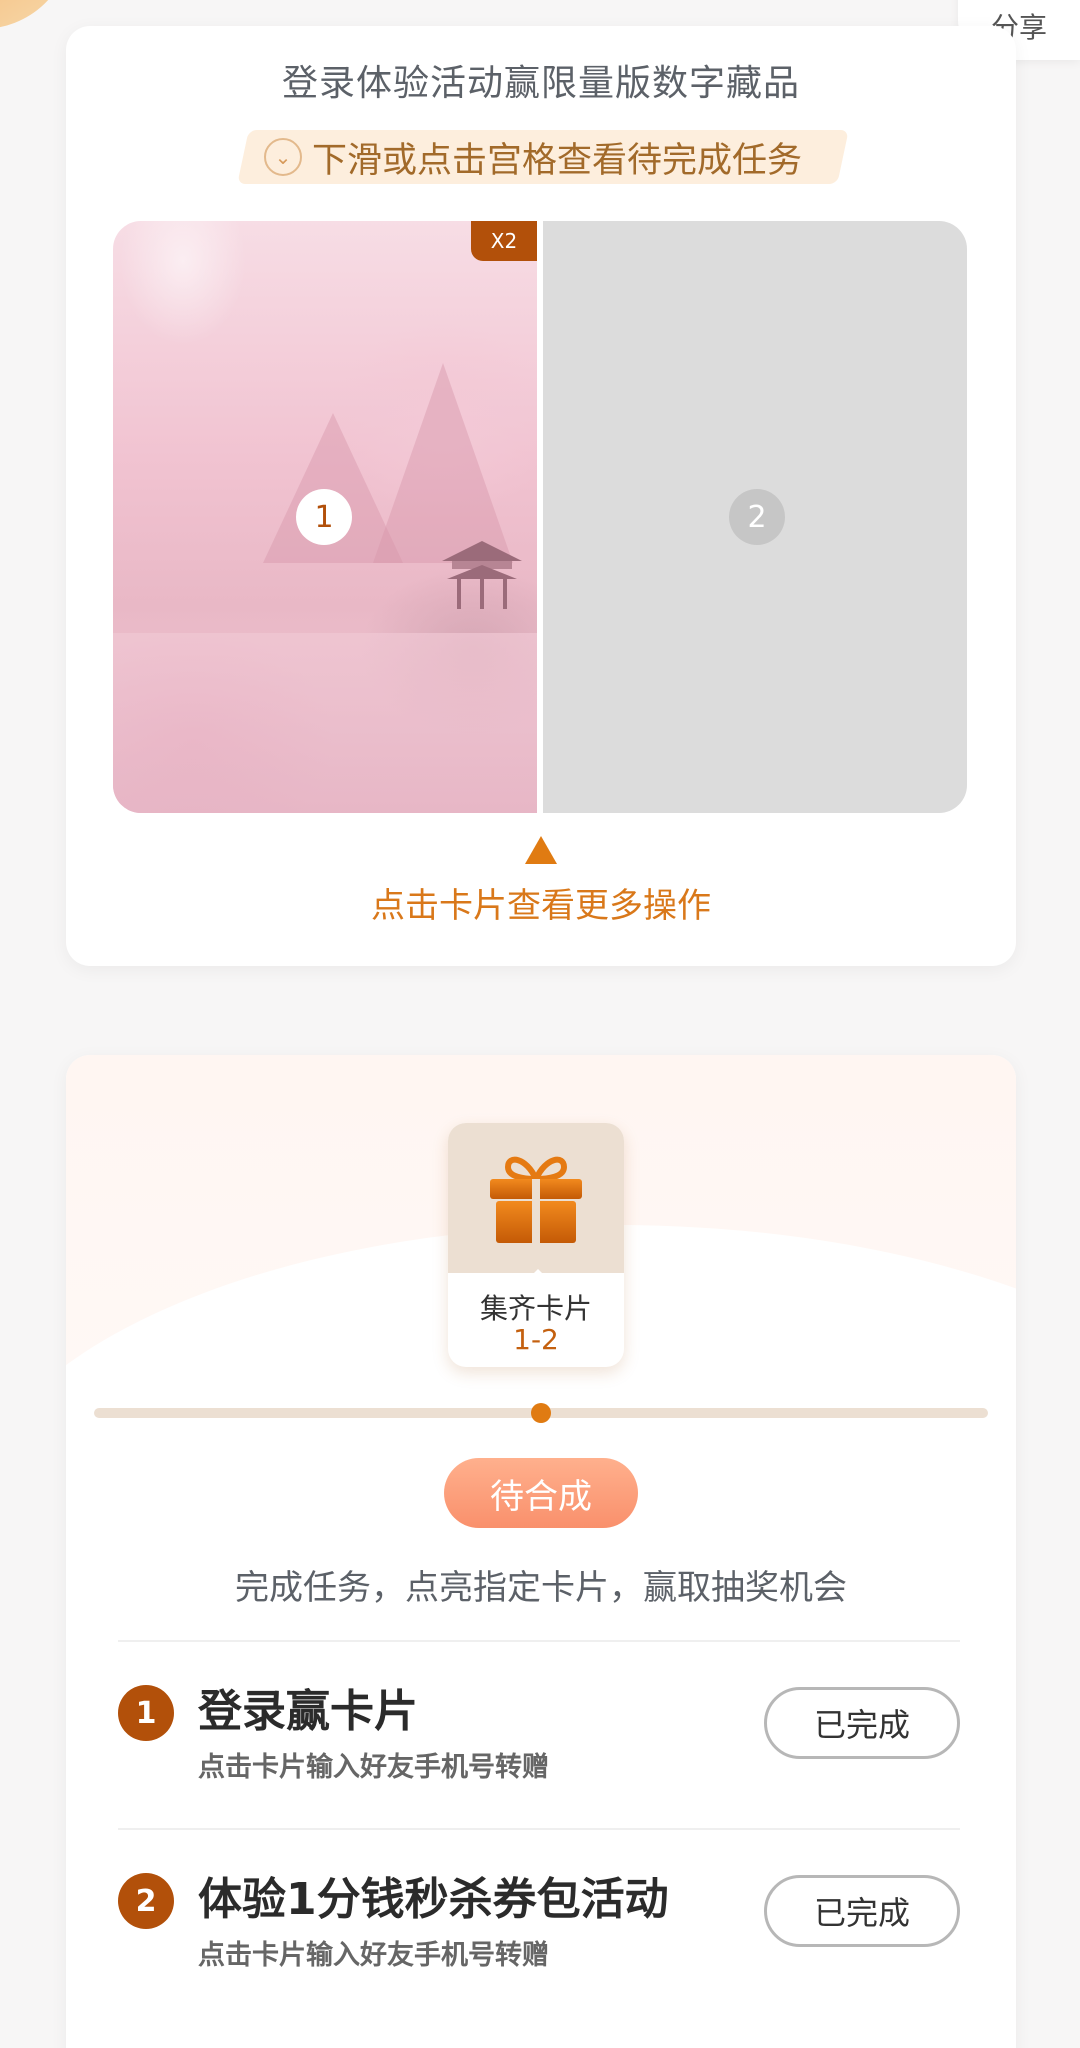 The width and height of the screenshot is (1080, 2048). Describe the element at coordinates (541, 906) in the screenshot. I see `tap-card-hint: 点击卡片查看更多操作` at that location.